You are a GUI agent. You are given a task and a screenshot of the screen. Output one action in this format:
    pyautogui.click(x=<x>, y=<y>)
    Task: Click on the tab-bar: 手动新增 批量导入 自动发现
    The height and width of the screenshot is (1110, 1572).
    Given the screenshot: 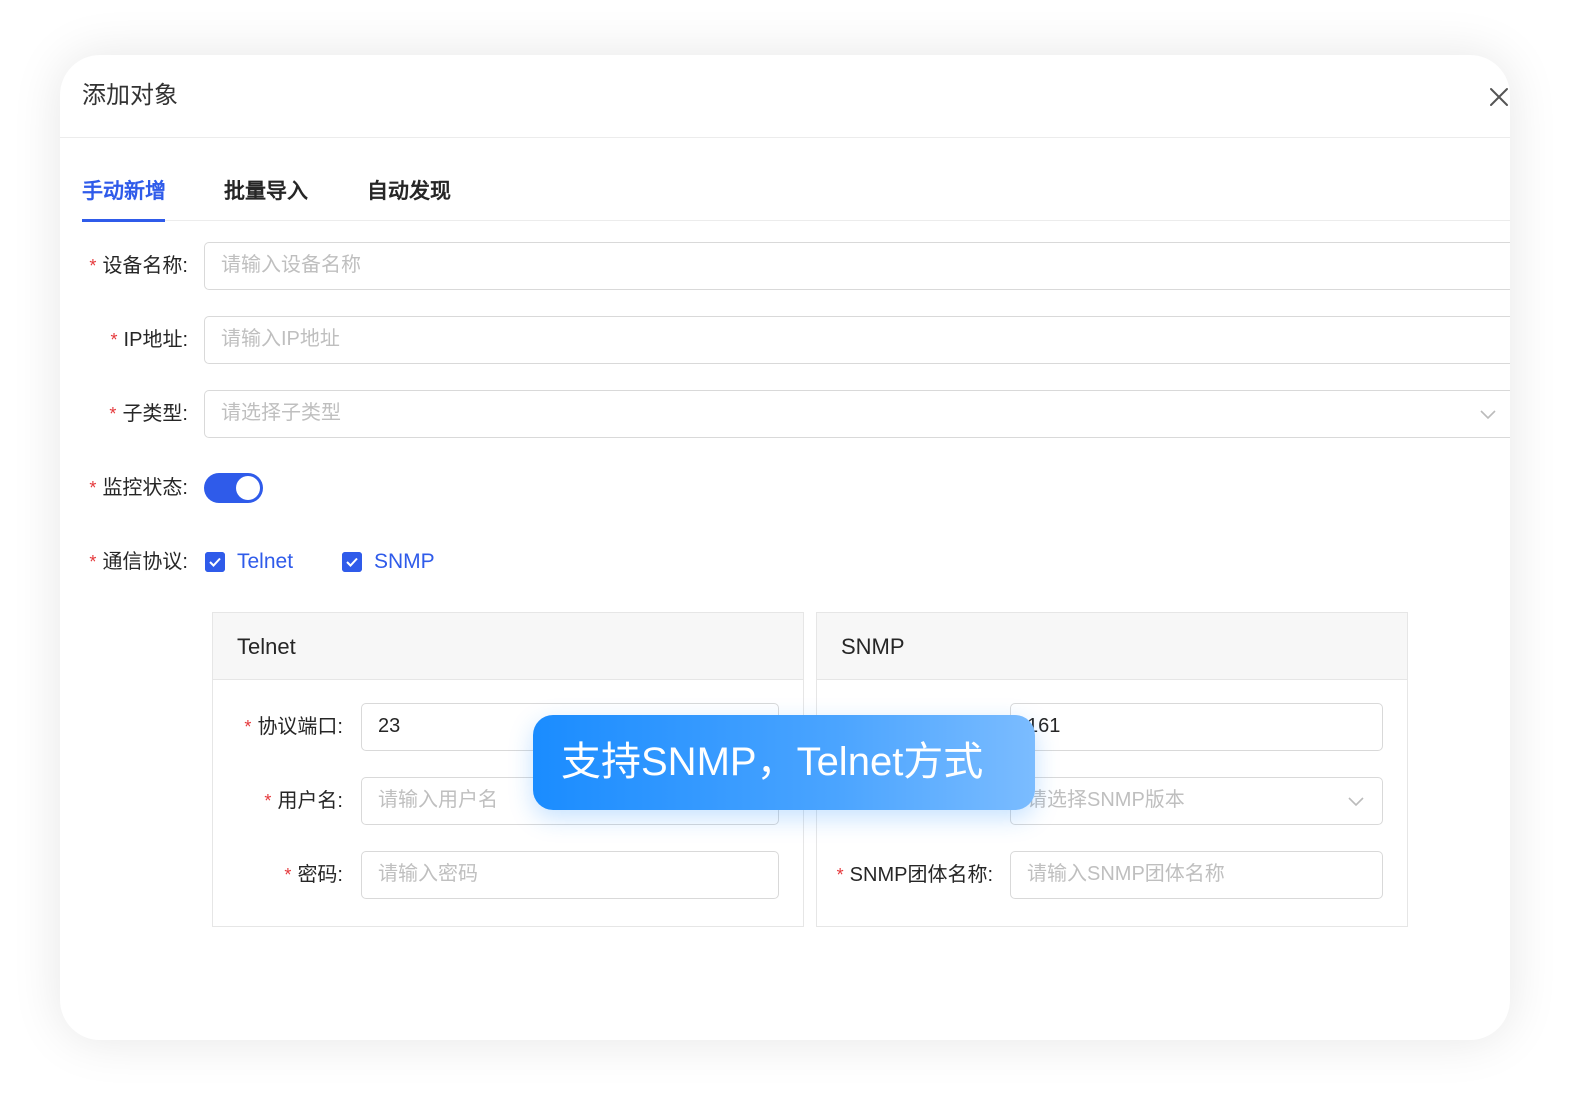 What is the action you would take?
    pyautogui.click(x=796, y=180)
    